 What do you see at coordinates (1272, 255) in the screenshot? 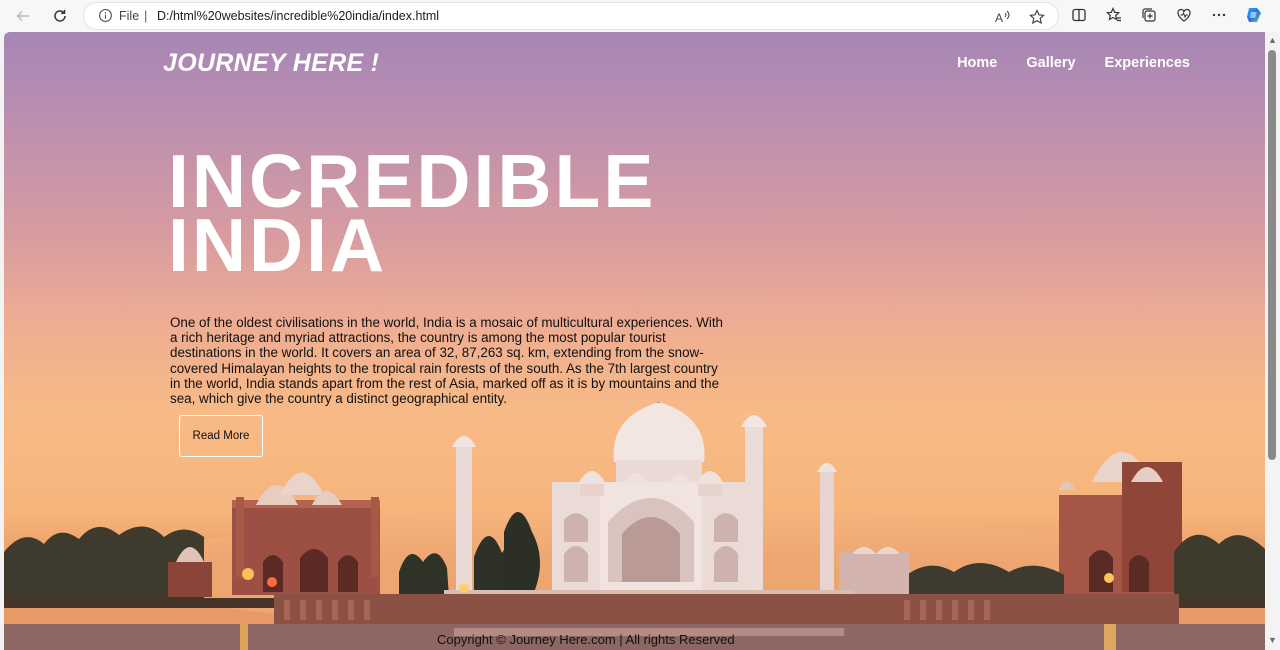
I see `scrollbar-thumb` at bounding box center [1272, 255].